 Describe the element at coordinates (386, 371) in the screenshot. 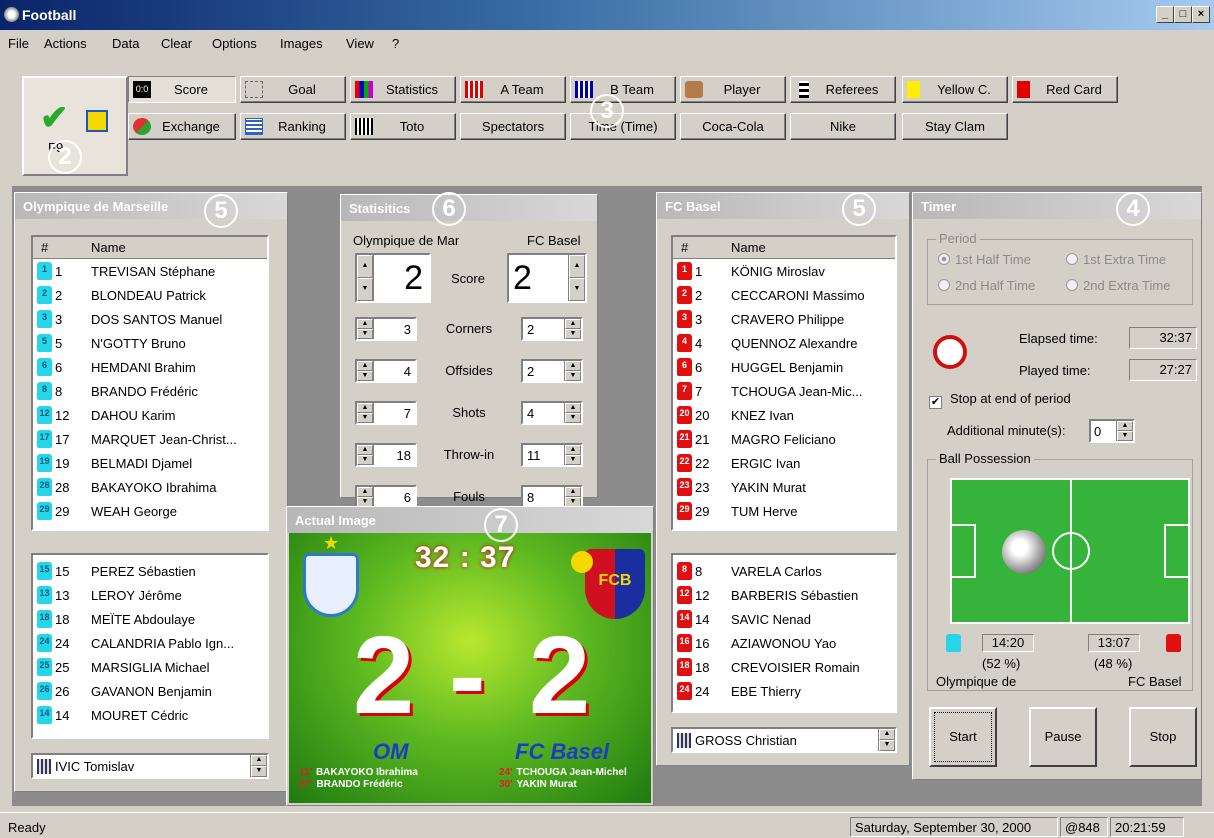

I see `stat-a-spinner: ▲ ▼ 4` at that location.